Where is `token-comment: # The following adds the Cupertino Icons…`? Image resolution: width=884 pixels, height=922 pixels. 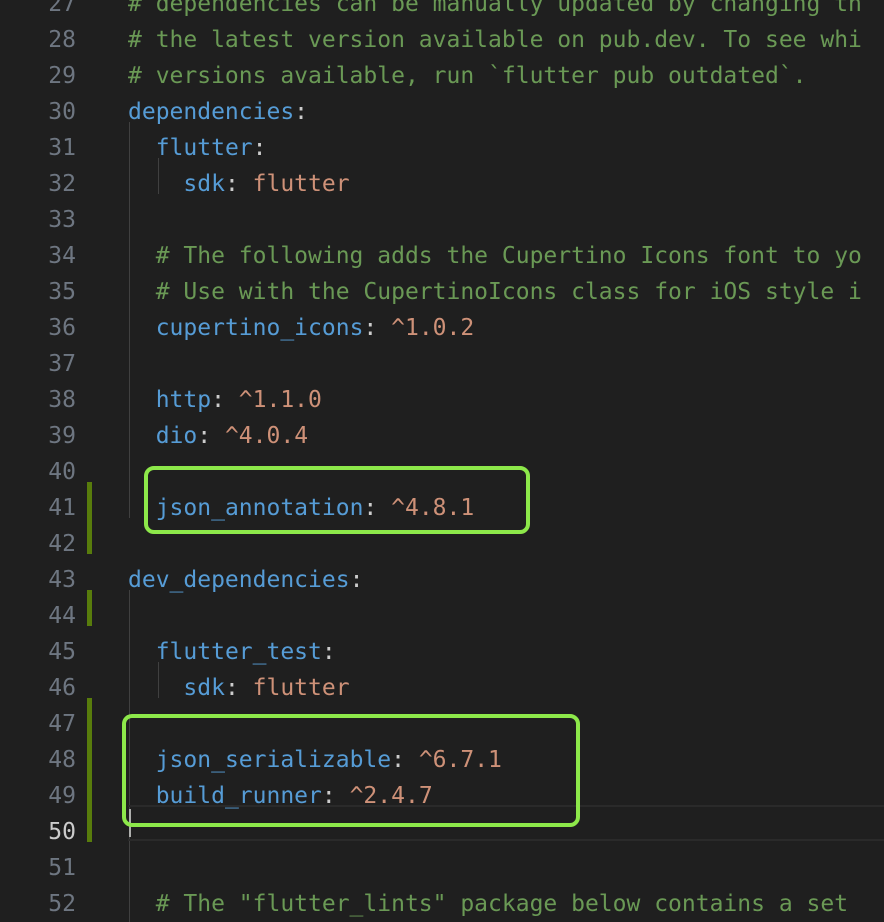
token-comment: # The following adds the Cupertino Icons… is located at coordinates (495, 256).